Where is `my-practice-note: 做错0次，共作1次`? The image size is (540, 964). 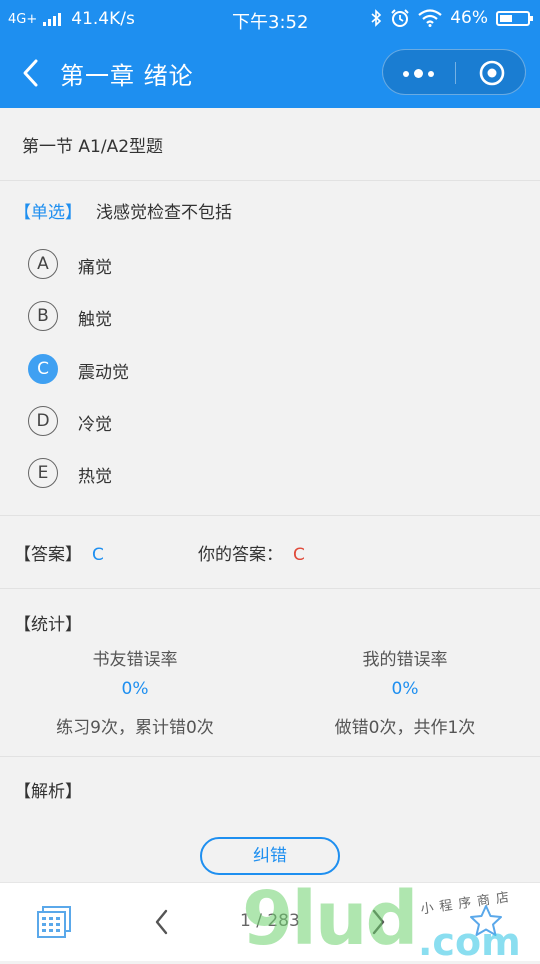 my-practice-note: 做错0次，共作1次 is located at coordinates (405, 728).